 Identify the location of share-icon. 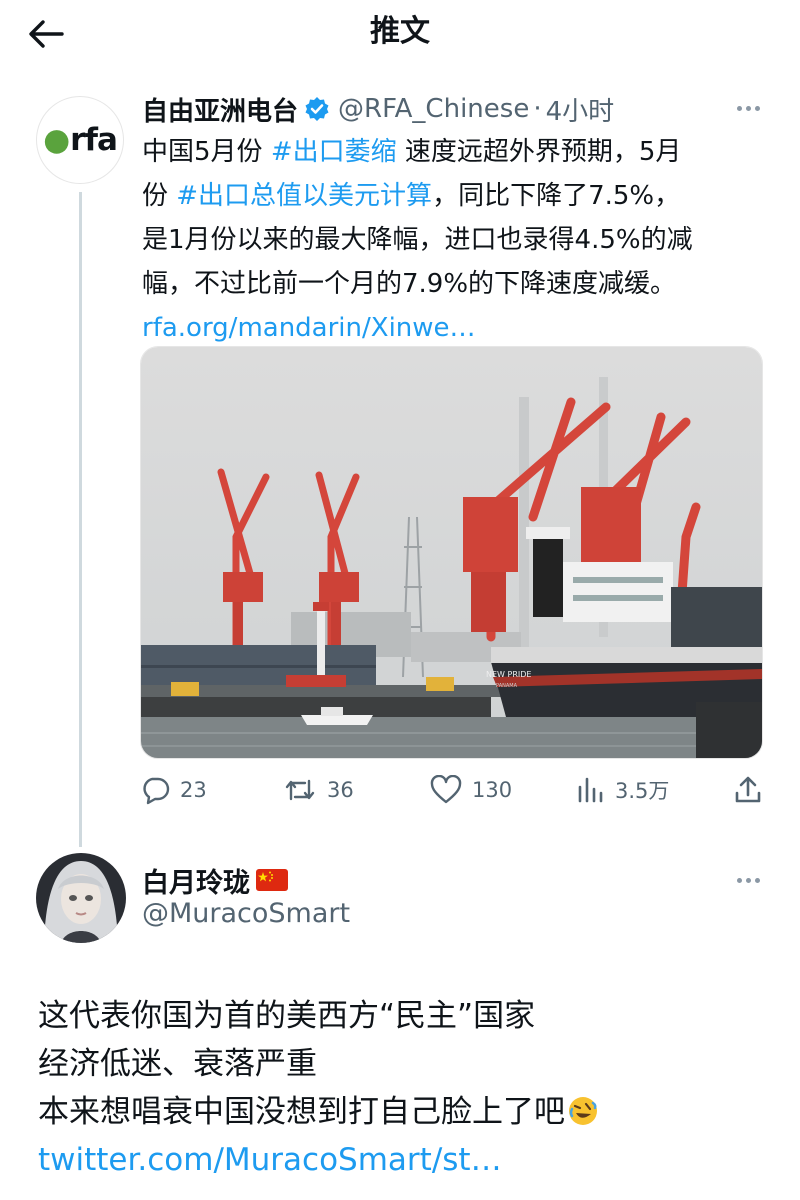
(748, 789).